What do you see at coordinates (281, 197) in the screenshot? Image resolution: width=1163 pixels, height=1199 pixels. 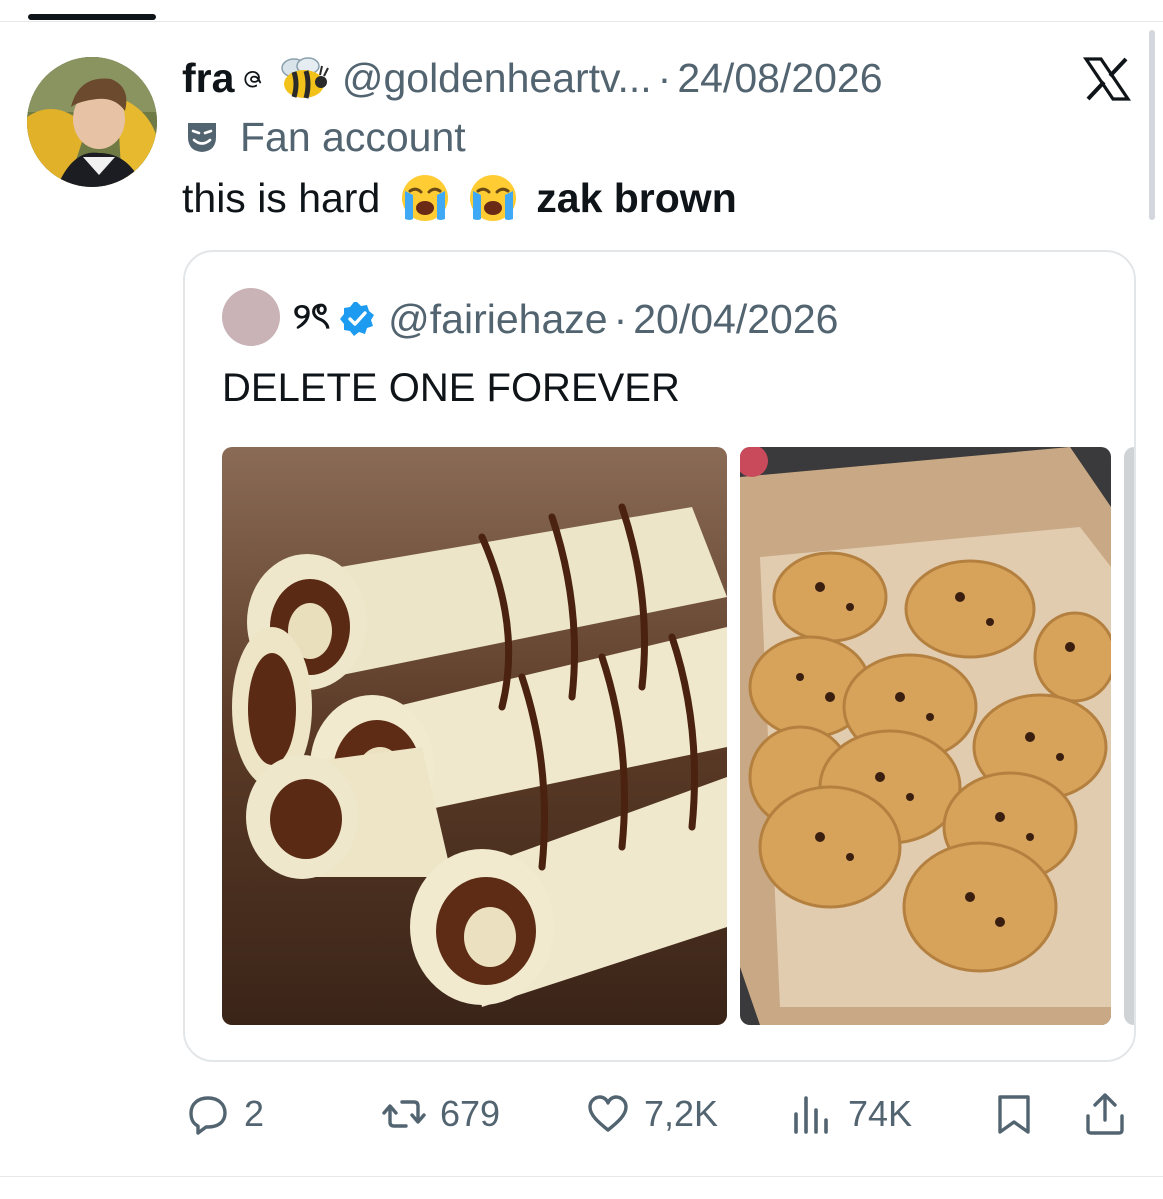 I see `tweet-text-body: this is hard` at bounding box center [281, 197].